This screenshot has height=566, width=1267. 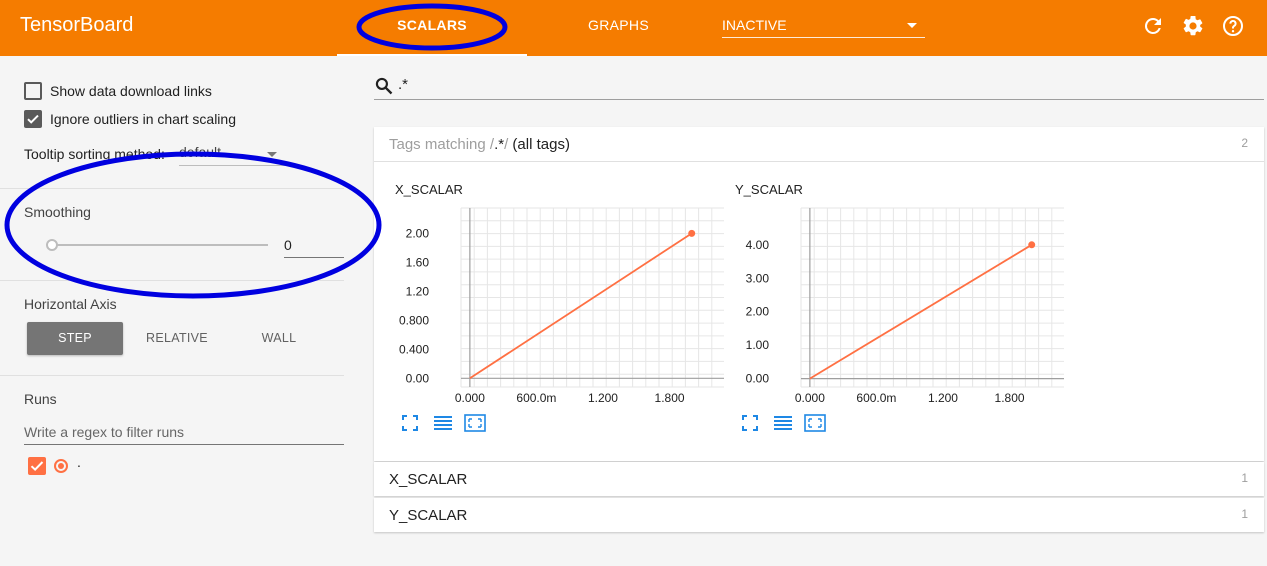 What do you see at coordinates (33, 119) in the screenshot?
I see `checkbox-checked-icon` at bounding box center [33, 119].